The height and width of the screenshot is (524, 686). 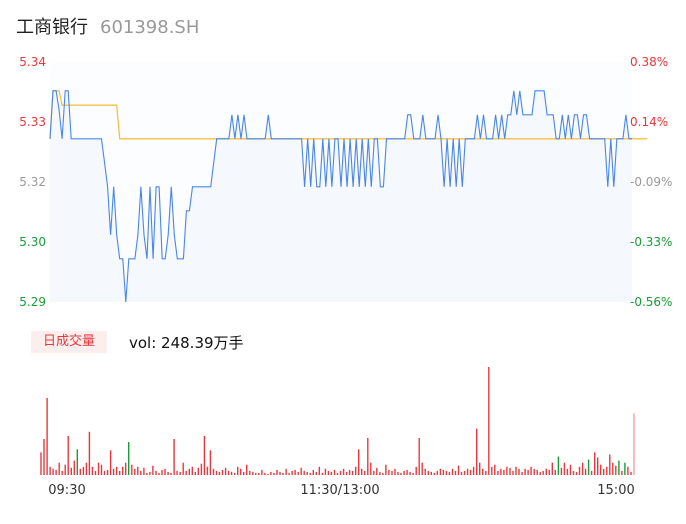 What do you see at coordinates (651, 302) in the screenshot?
I see `y-right-tick-4: -0.56%` at bounding box center [651, 302].